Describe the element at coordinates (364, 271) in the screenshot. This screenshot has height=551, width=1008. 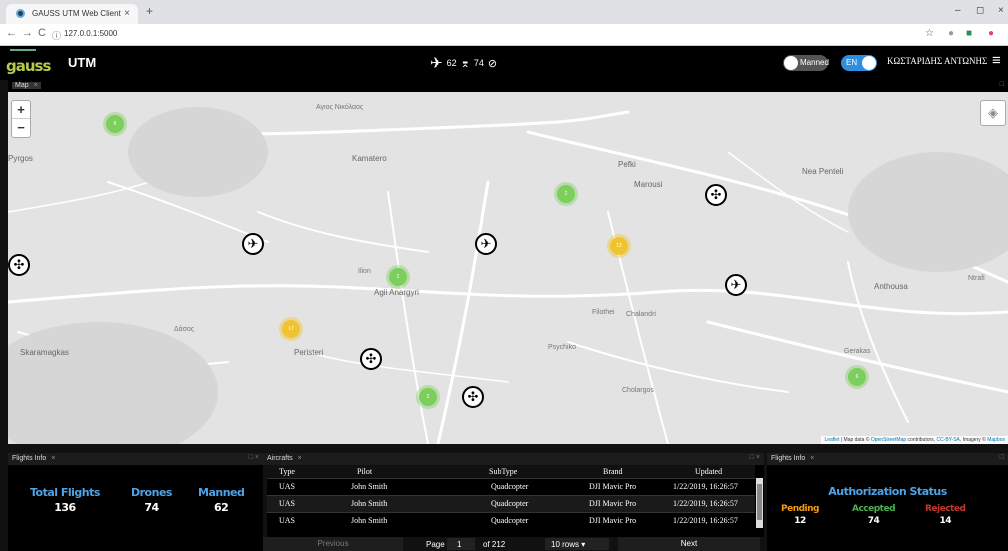
I see `place-label: Ilion` at that location.